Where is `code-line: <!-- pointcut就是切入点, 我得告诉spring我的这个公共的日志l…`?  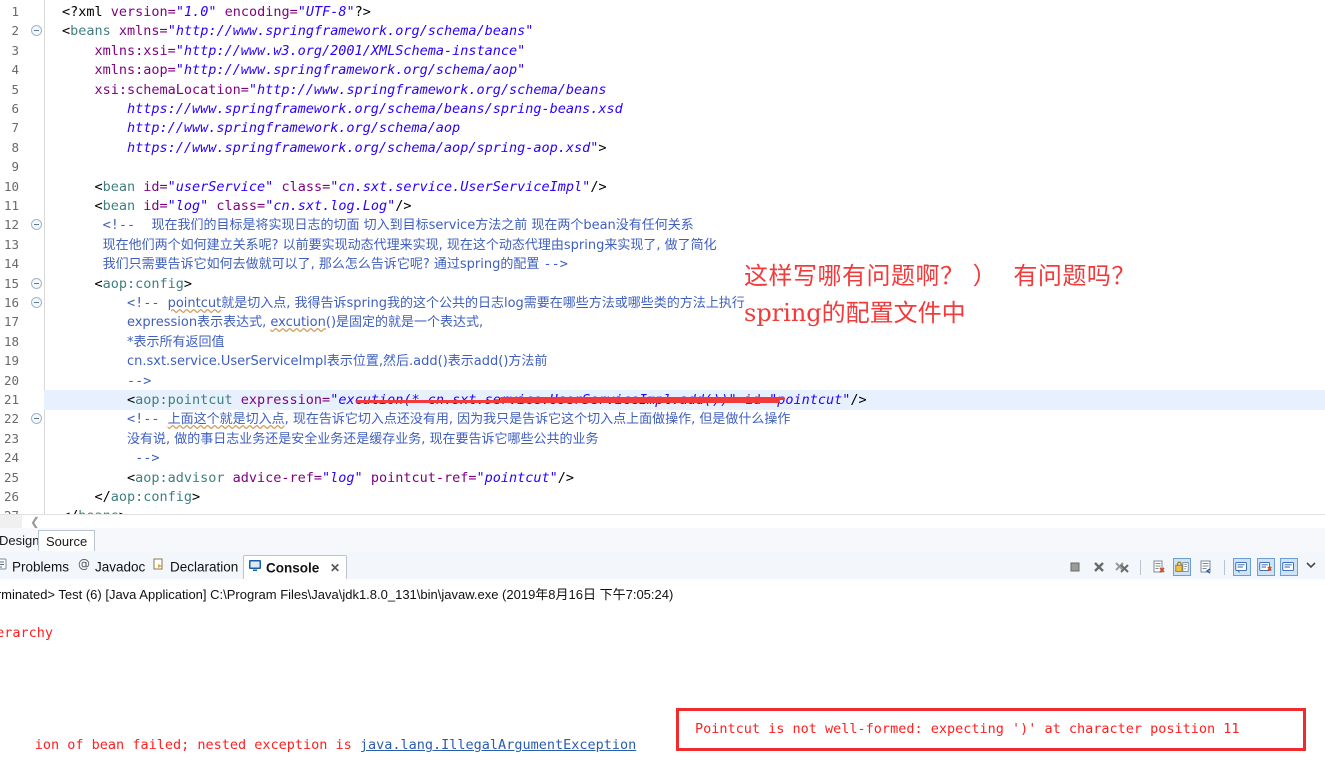 code-line: <!-- pointcut就是切入点, 我得告诉spring我的这个公共的日志l… is located at coordinates (684, 303).